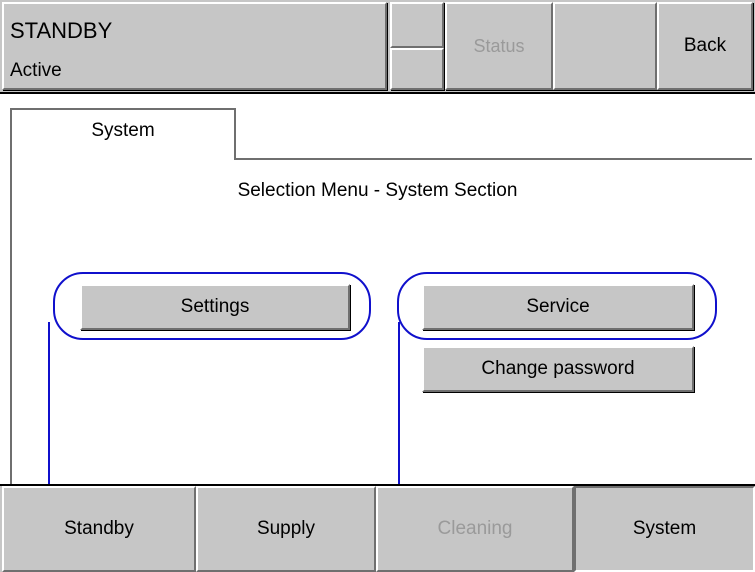 The image size is (755, 572). Describe the element at coordinates (605, 46) in the screenshot. I see `blank-button` at that location.